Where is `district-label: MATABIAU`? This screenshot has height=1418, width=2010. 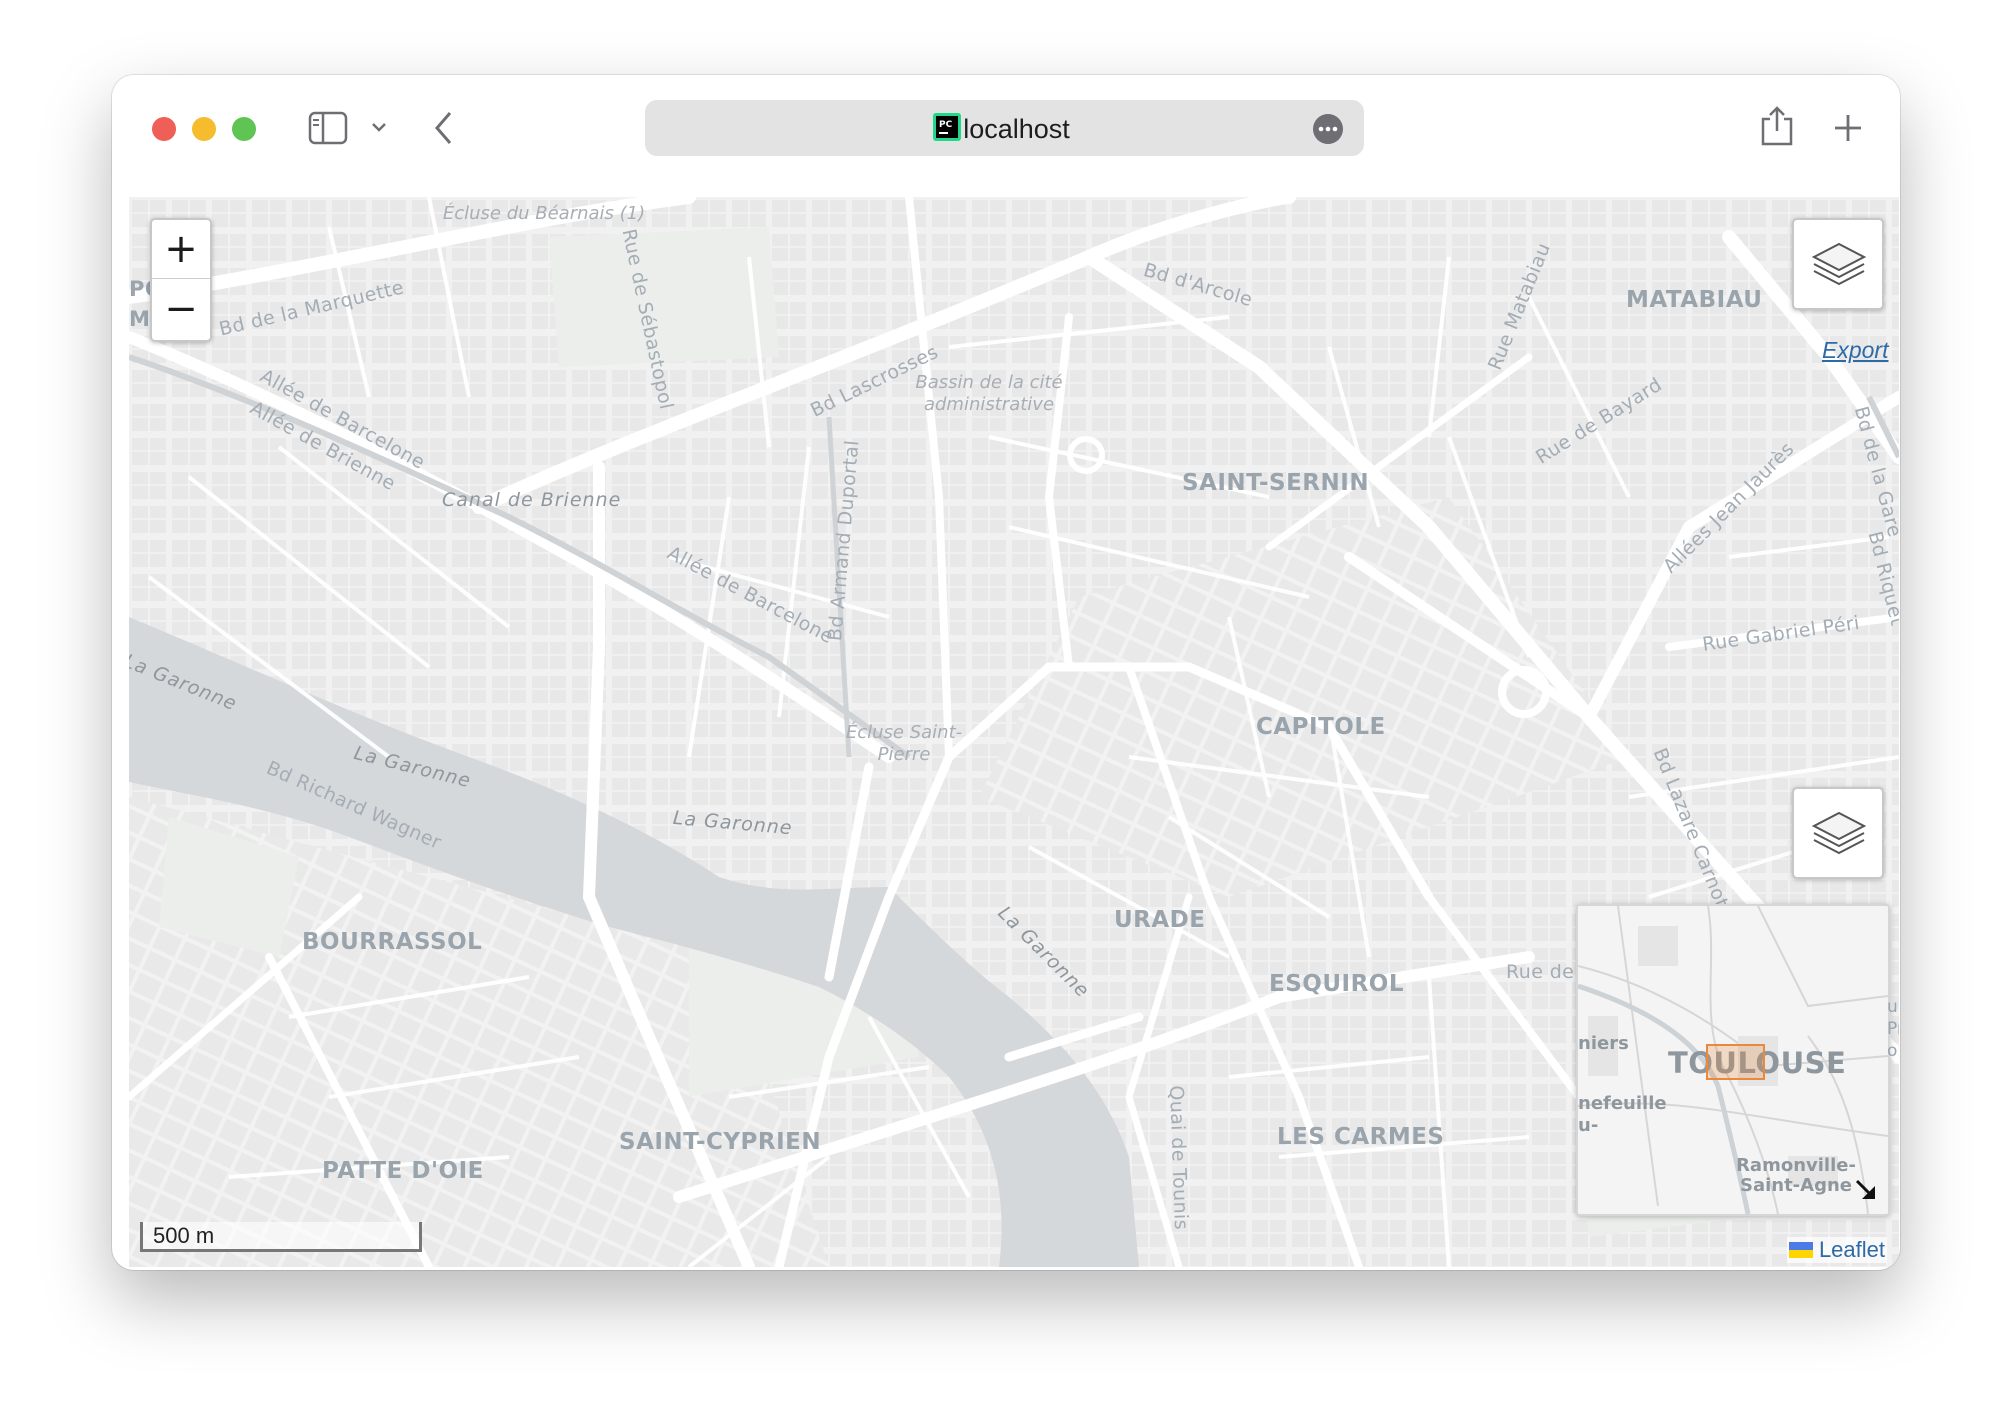 district-label: MATABIAU is located at coordinates (1694, 300).